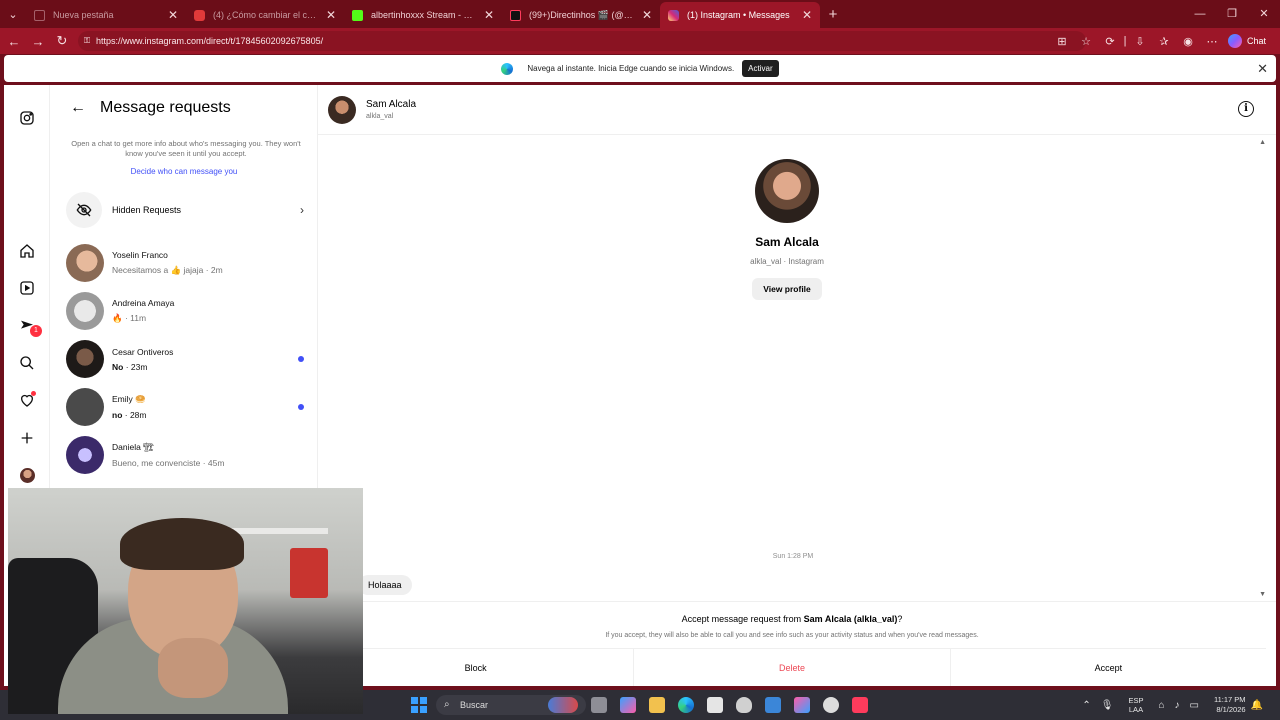 The height and width of the screenshot is (720, 1280). I want to click on message-preview: Bueno, me convenciste · 45m, so click(168, 463).